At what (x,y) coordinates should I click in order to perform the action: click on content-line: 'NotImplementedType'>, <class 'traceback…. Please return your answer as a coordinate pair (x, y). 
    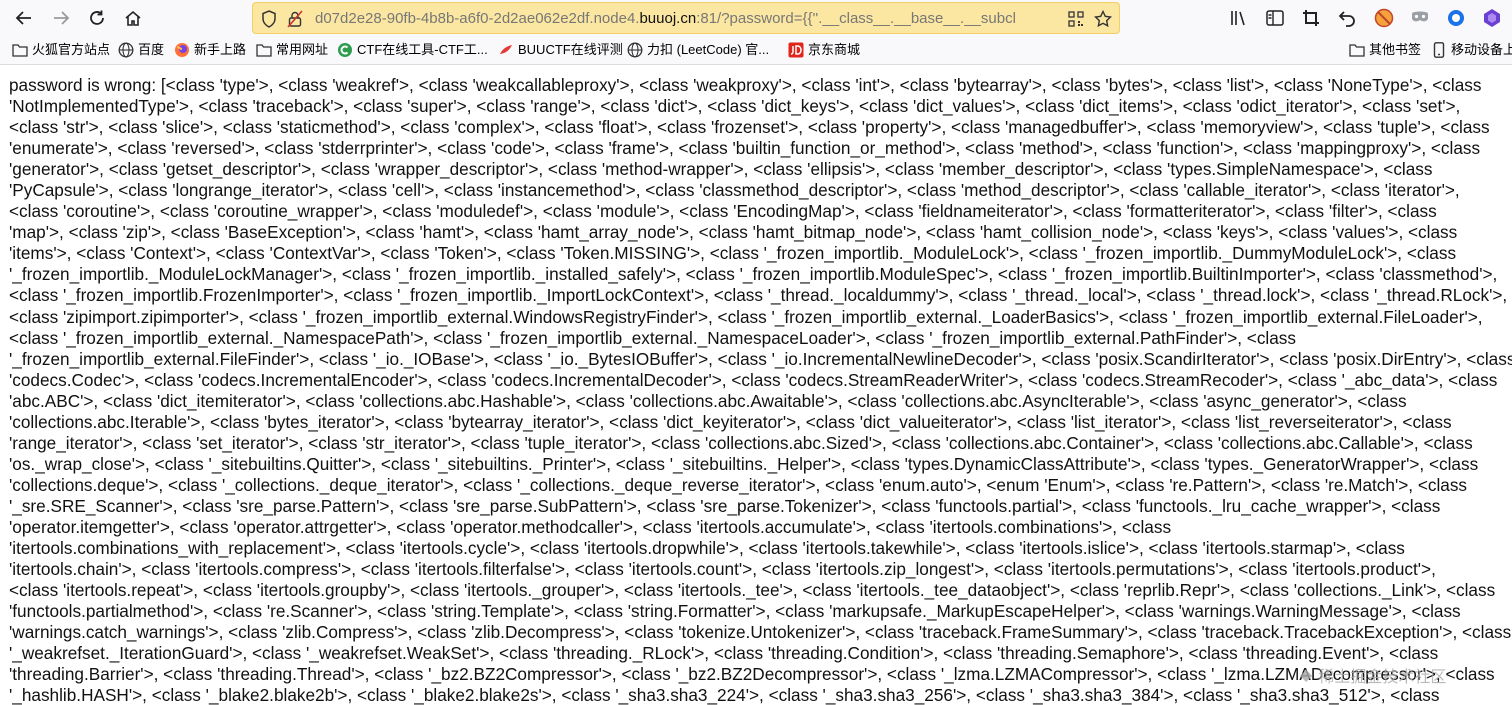
    Looking at the image, I should click on (735, 106).